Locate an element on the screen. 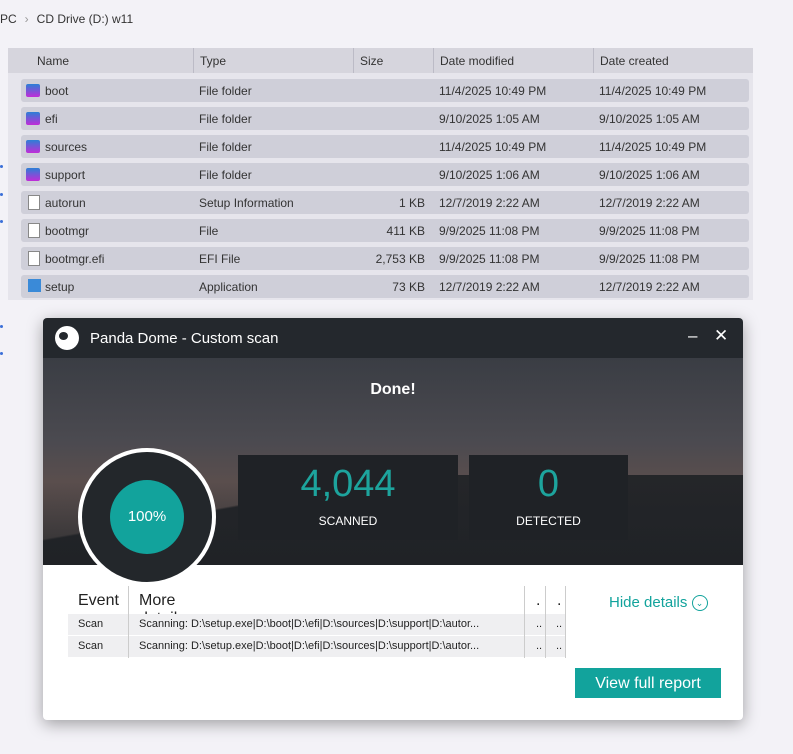 Image resolution: width=793 pixels, height=754 pixels. header-col4: . is located at coordinates (559, 600).